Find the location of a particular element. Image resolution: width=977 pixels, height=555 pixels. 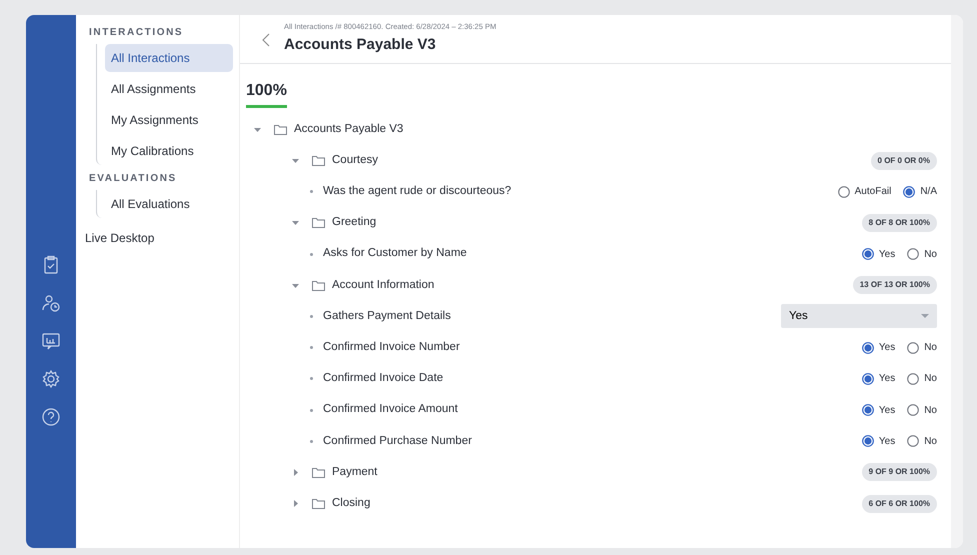

nav-item: All Evaluations is located at coordinates (169, 204).